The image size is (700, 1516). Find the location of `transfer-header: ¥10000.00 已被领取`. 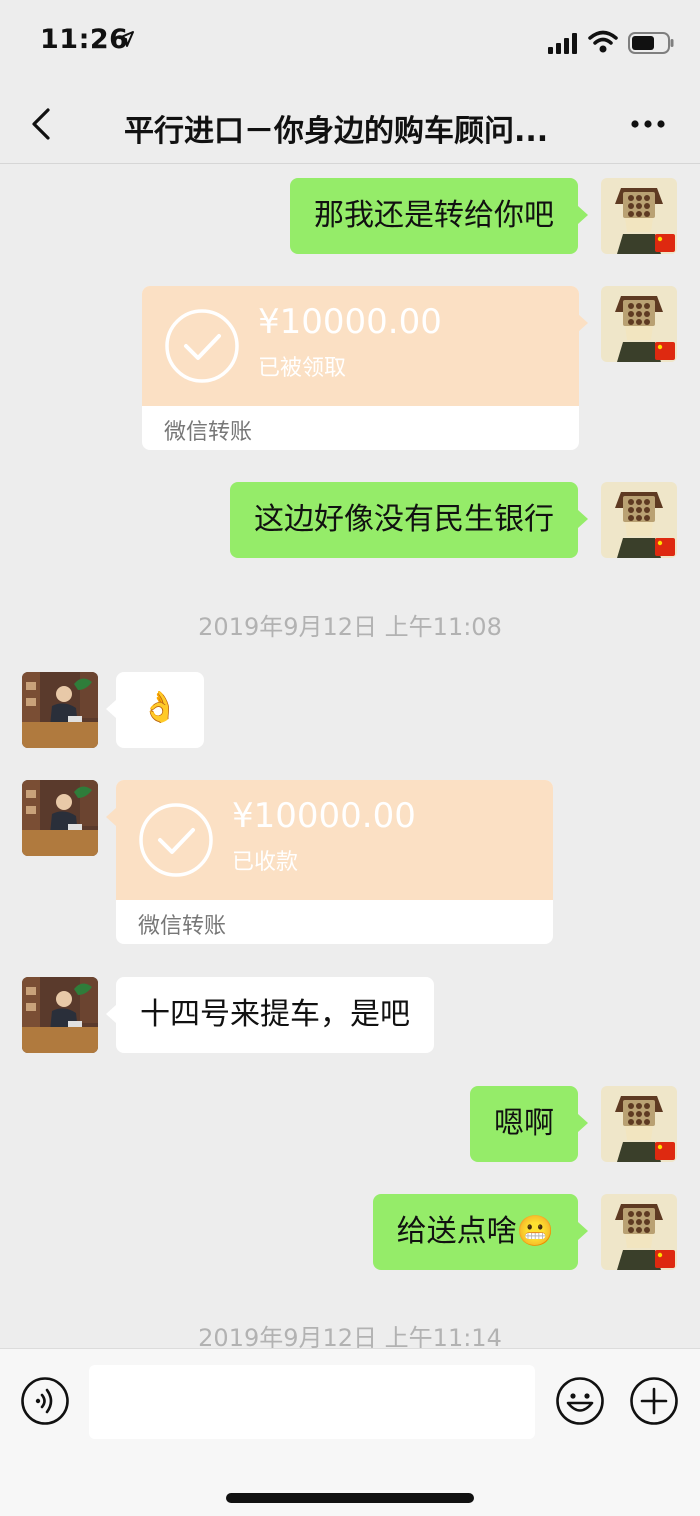

transfer-header: ¥10000.00 已被领取 is located at coordinates (360, 346).